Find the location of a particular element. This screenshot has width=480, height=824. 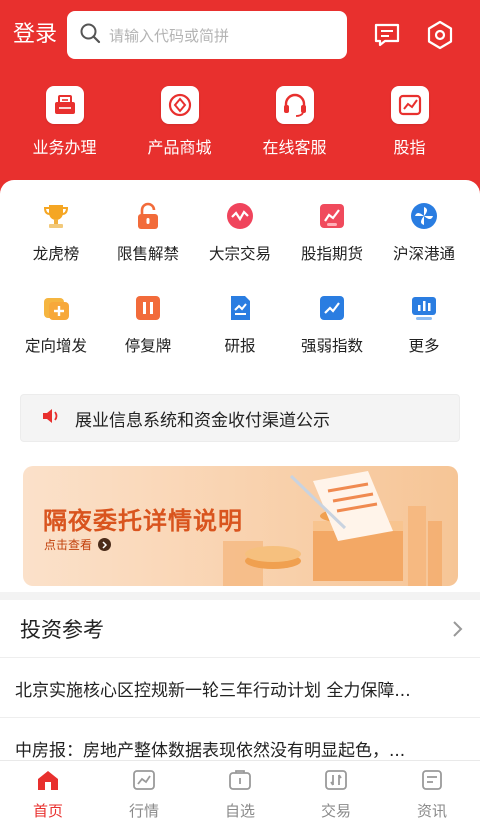

function-grid-row-1: 龙虎榜 限售解禁 大宗交易 股指期货 沪深港通 is located at coordinates (240, 232).